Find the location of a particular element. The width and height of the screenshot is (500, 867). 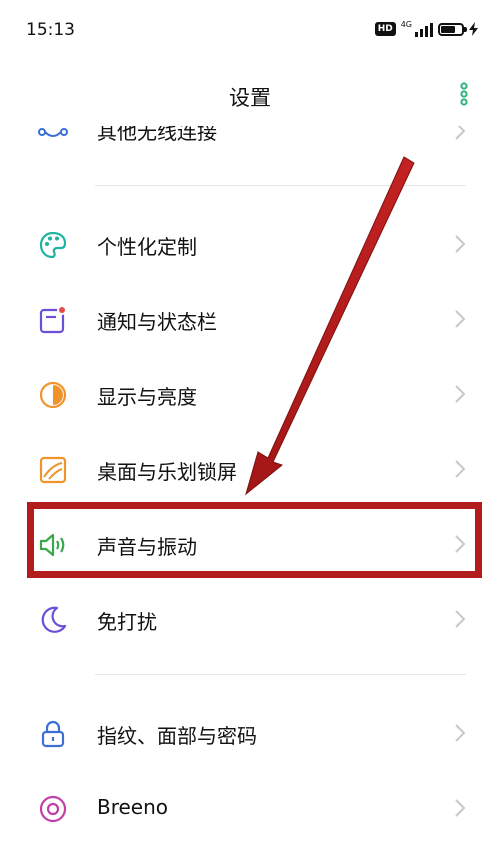

settings-item-label: 个性化定制 is located at coordinates (147, 247).